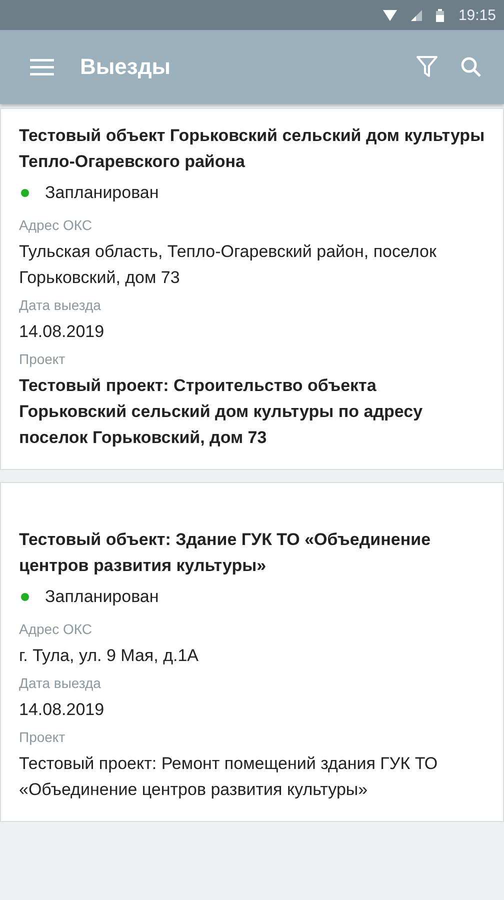 The width and height of the screenshot is (504, 900). What do you see at coordinates (252, 149) in the screenshot?
I see `card-title: Тестовый объект Горьковский сельский дом культуры Тепло-Огаревского района` at bounding box center [252, 149].